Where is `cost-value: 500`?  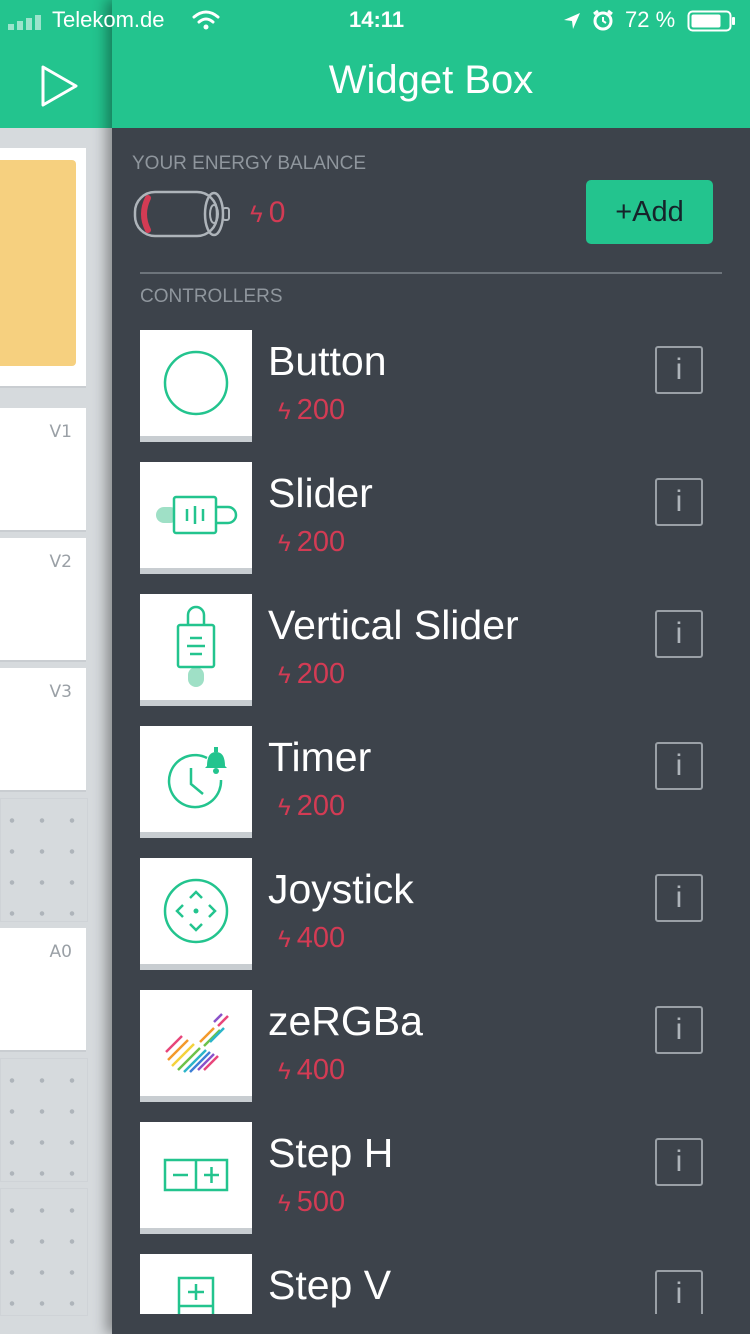
cost-value: 500 is located at coordinates (321, 1202).